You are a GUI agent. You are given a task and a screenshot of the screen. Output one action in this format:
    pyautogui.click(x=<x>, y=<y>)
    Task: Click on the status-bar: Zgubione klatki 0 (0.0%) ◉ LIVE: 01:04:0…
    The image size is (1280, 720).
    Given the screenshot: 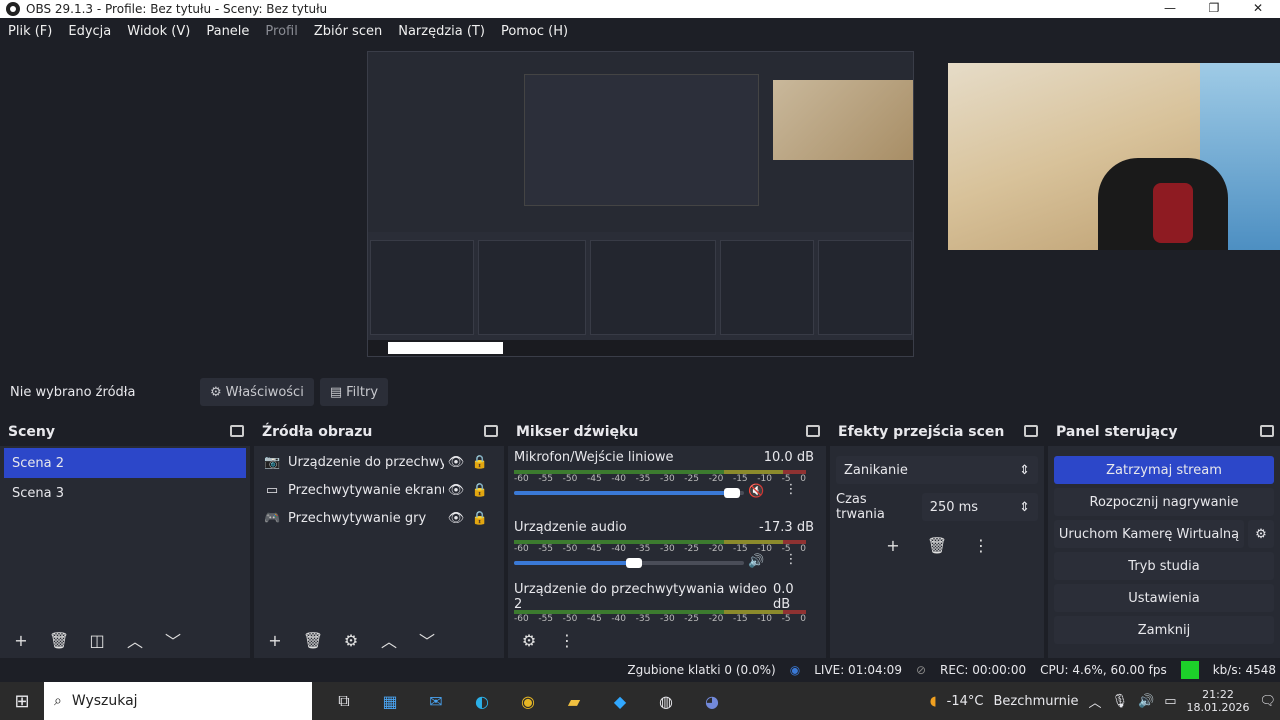 What is the action you would take?
    pyautogui.click(x=640, y=670)
    